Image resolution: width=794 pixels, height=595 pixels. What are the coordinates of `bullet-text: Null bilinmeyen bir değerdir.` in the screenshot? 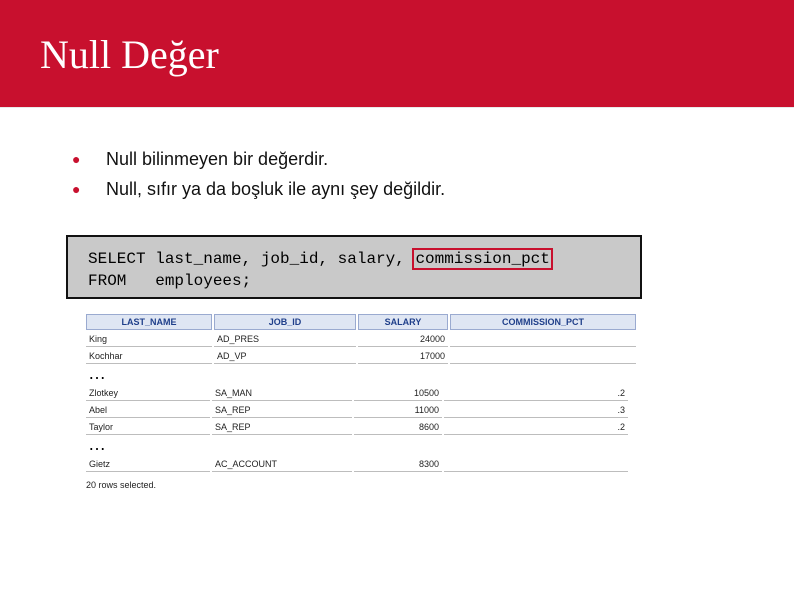 It's located at (217, 159).